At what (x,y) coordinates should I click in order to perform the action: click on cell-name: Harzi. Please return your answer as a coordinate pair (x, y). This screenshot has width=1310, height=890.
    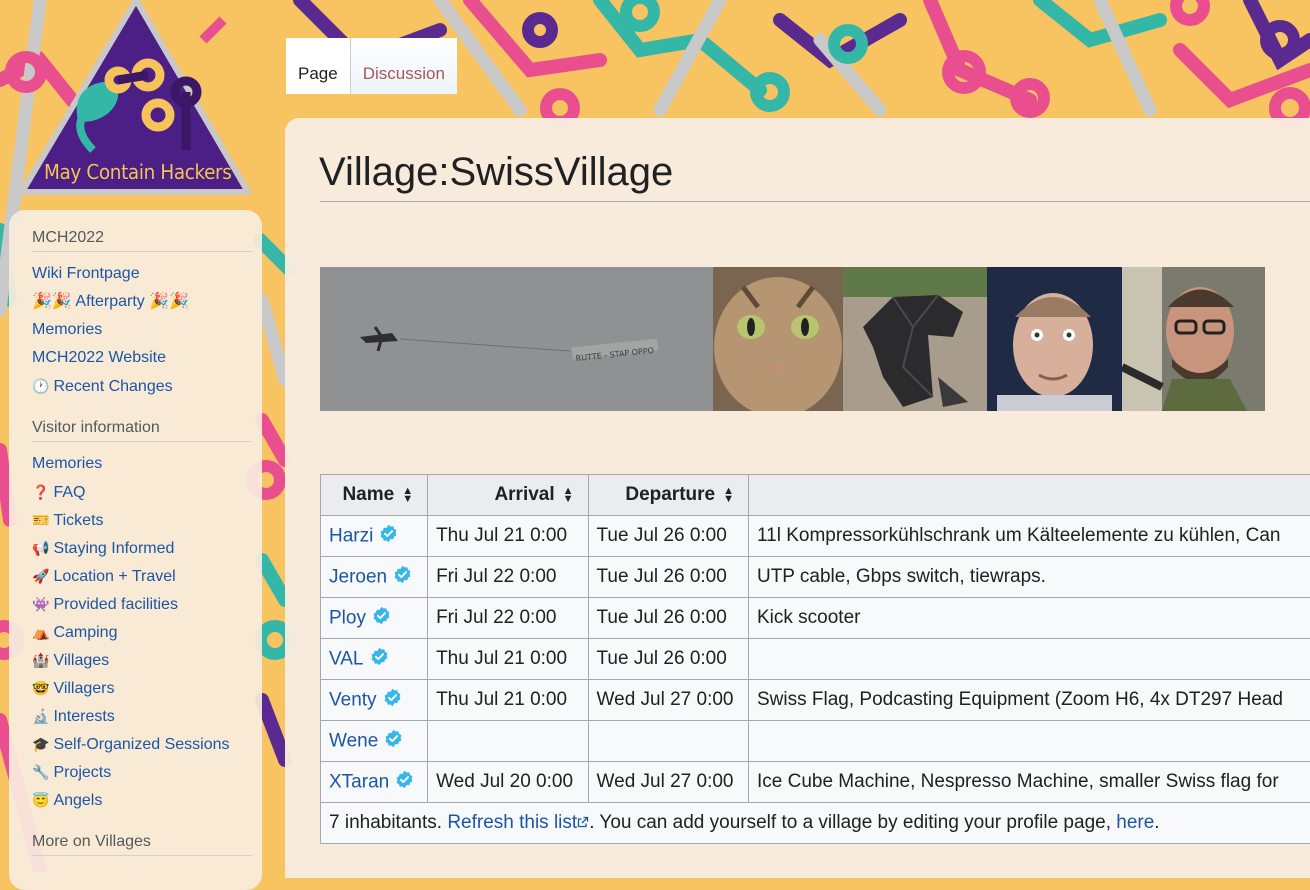
    Looking at the image, I should click on (374, 536).